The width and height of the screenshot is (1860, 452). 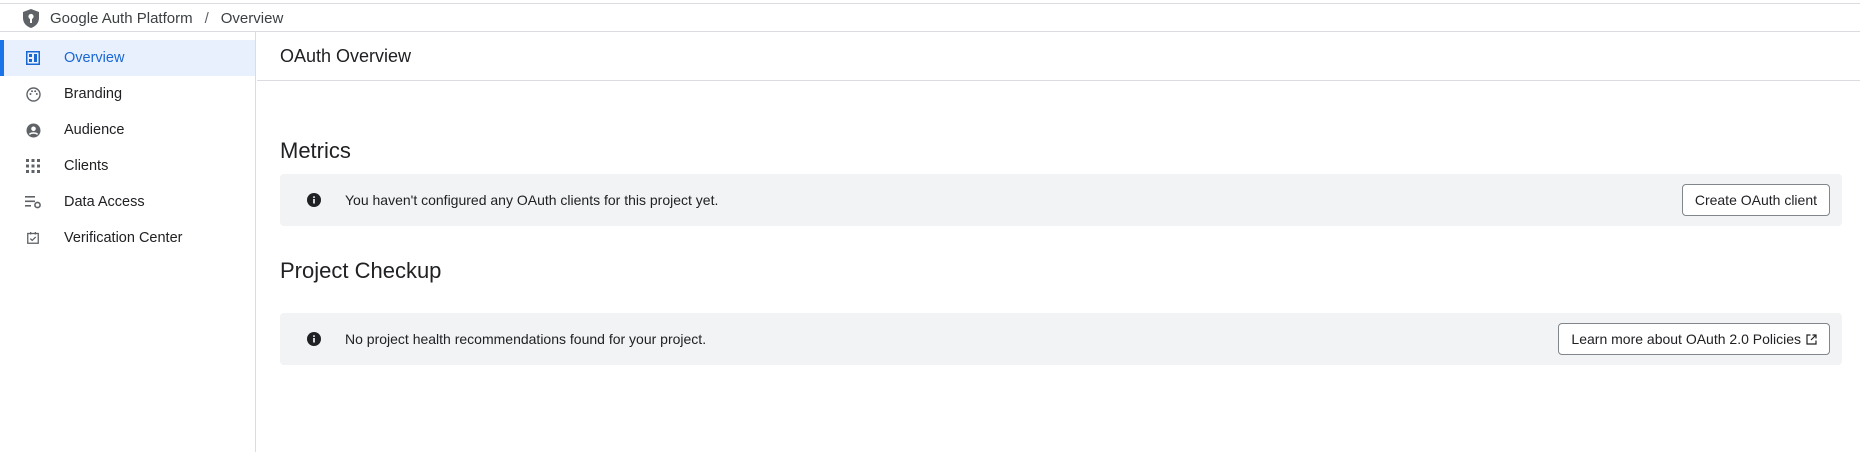 I want to click on learn-more-oauth-policies-button: Learn more about OAuth 2.0 Policies, so click(x=1694, y=339).